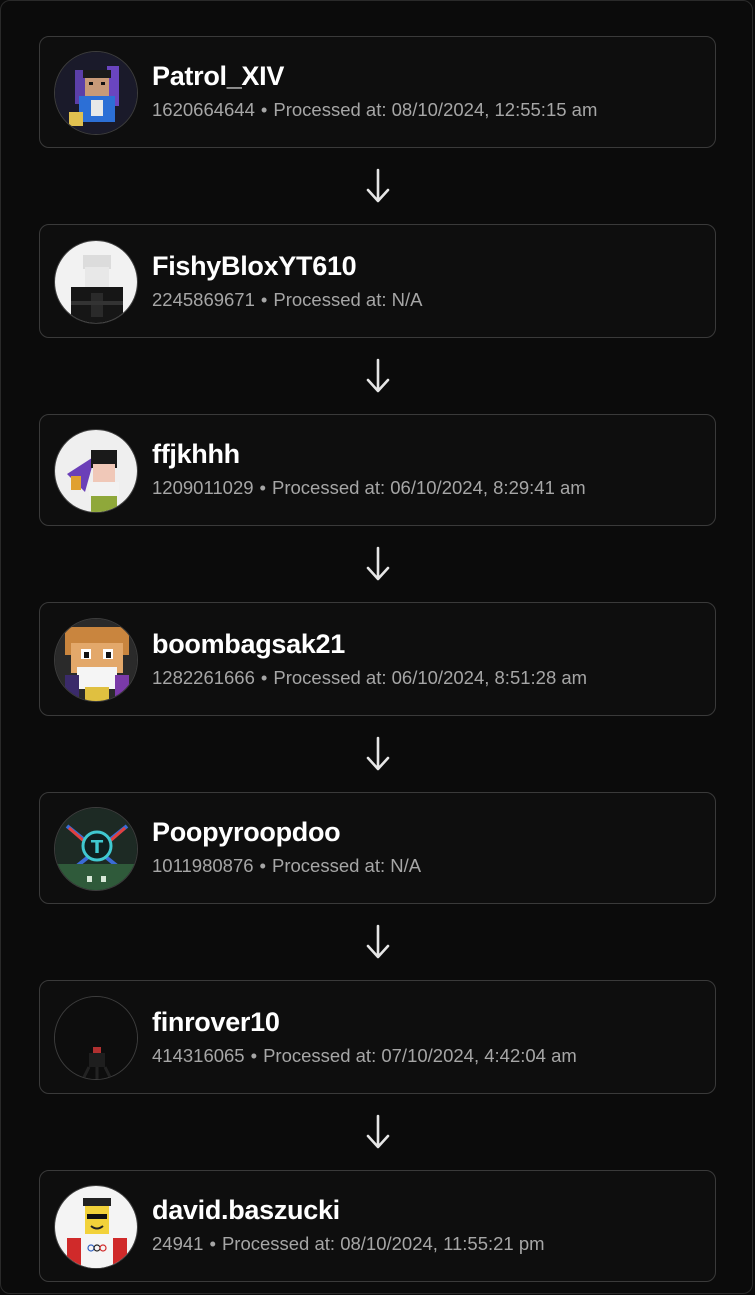 This screenshot has height=1295, width=755. I want to click on username: david.baszucki, so click(246, 1210).